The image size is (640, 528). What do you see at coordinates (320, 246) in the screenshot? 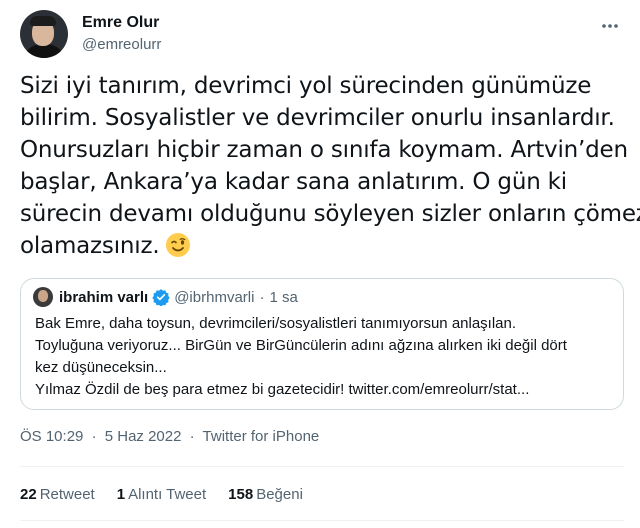
I see `tweet-last-line: olamazsınız.` at bounding box center [320, 246].